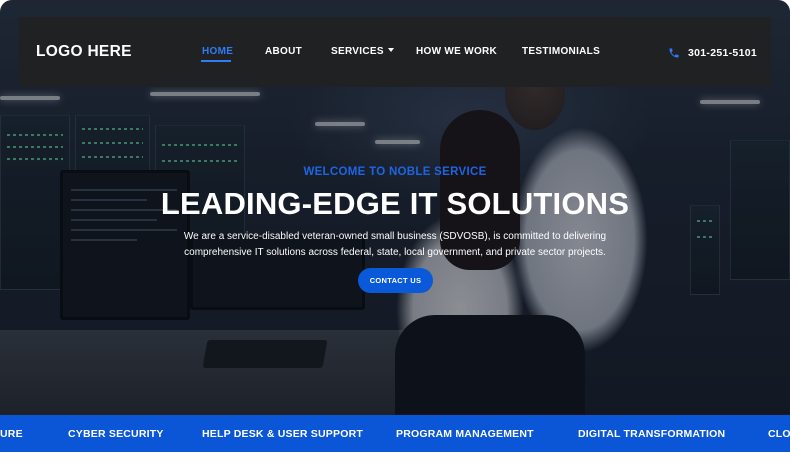 This screenshot has height=462, width=790. I want to click on logo: LOGO HERE, so click(84, 52).